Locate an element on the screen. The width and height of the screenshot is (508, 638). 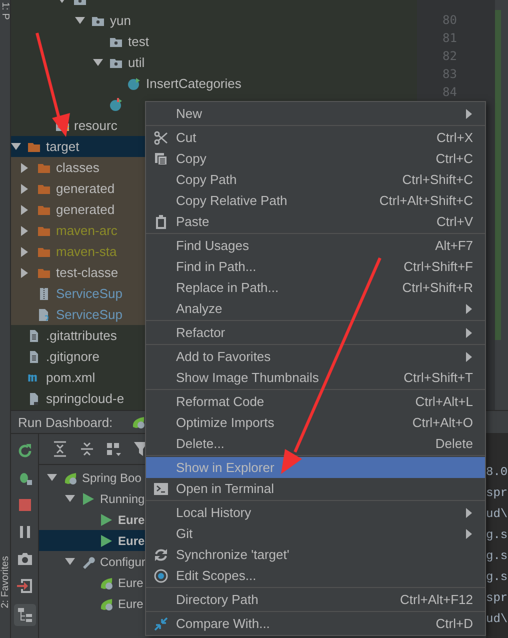
copy-icon is located at coordinates (161, 159).